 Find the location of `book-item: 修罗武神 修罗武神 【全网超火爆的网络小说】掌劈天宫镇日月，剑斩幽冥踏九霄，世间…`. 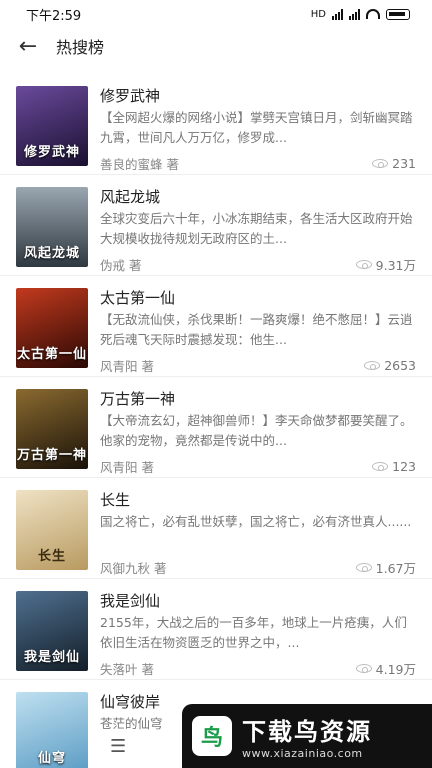

book-item: 修罗武神 修罗武神 【全网超火爆的网络小说】掌劈天宫镇日月，剑斩幽冥踏九霄，世间… is located at coordinates (216, 124).